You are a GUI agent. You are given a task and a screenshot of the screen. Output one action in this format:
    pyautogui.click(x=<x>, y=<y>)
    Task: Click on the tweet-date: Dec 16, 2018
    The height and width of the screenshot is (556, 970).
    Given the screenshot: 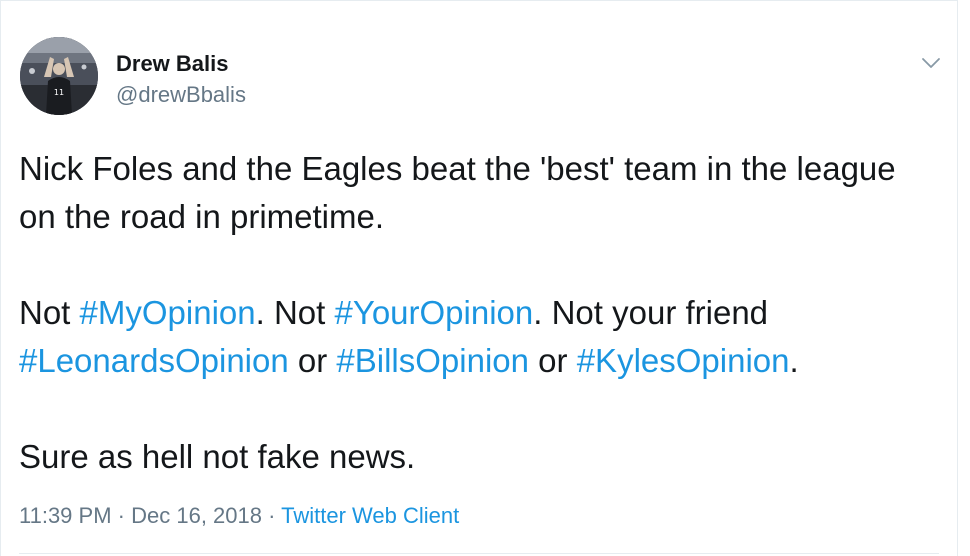 What is the action you would take?
    pyautogui.click(x=196, y=515)
    